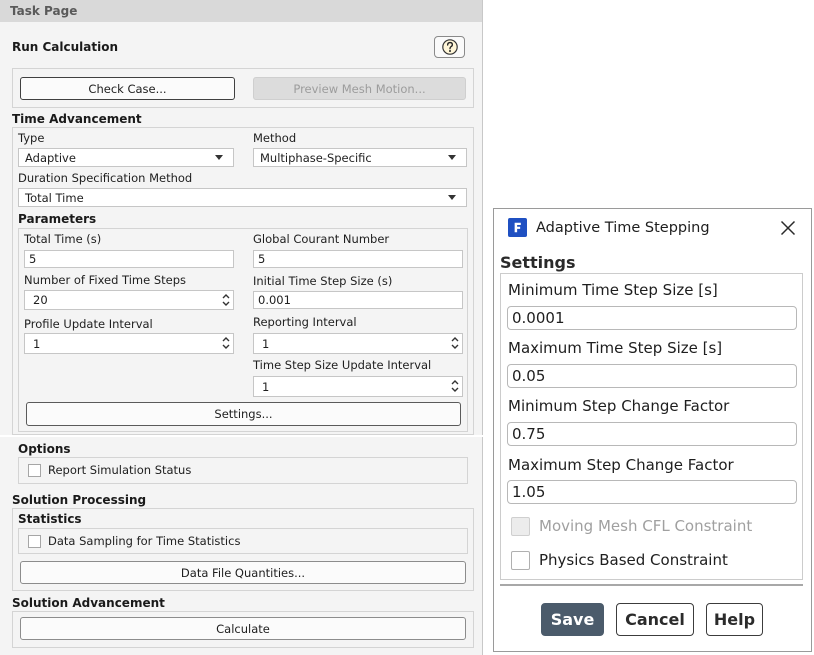 This screenshot has width=814, height=655. What do you see at coordinates (242, 197) in the screenshot?
I see `duration-method-dropdown: Total Time` at bounding box center [242, 197].